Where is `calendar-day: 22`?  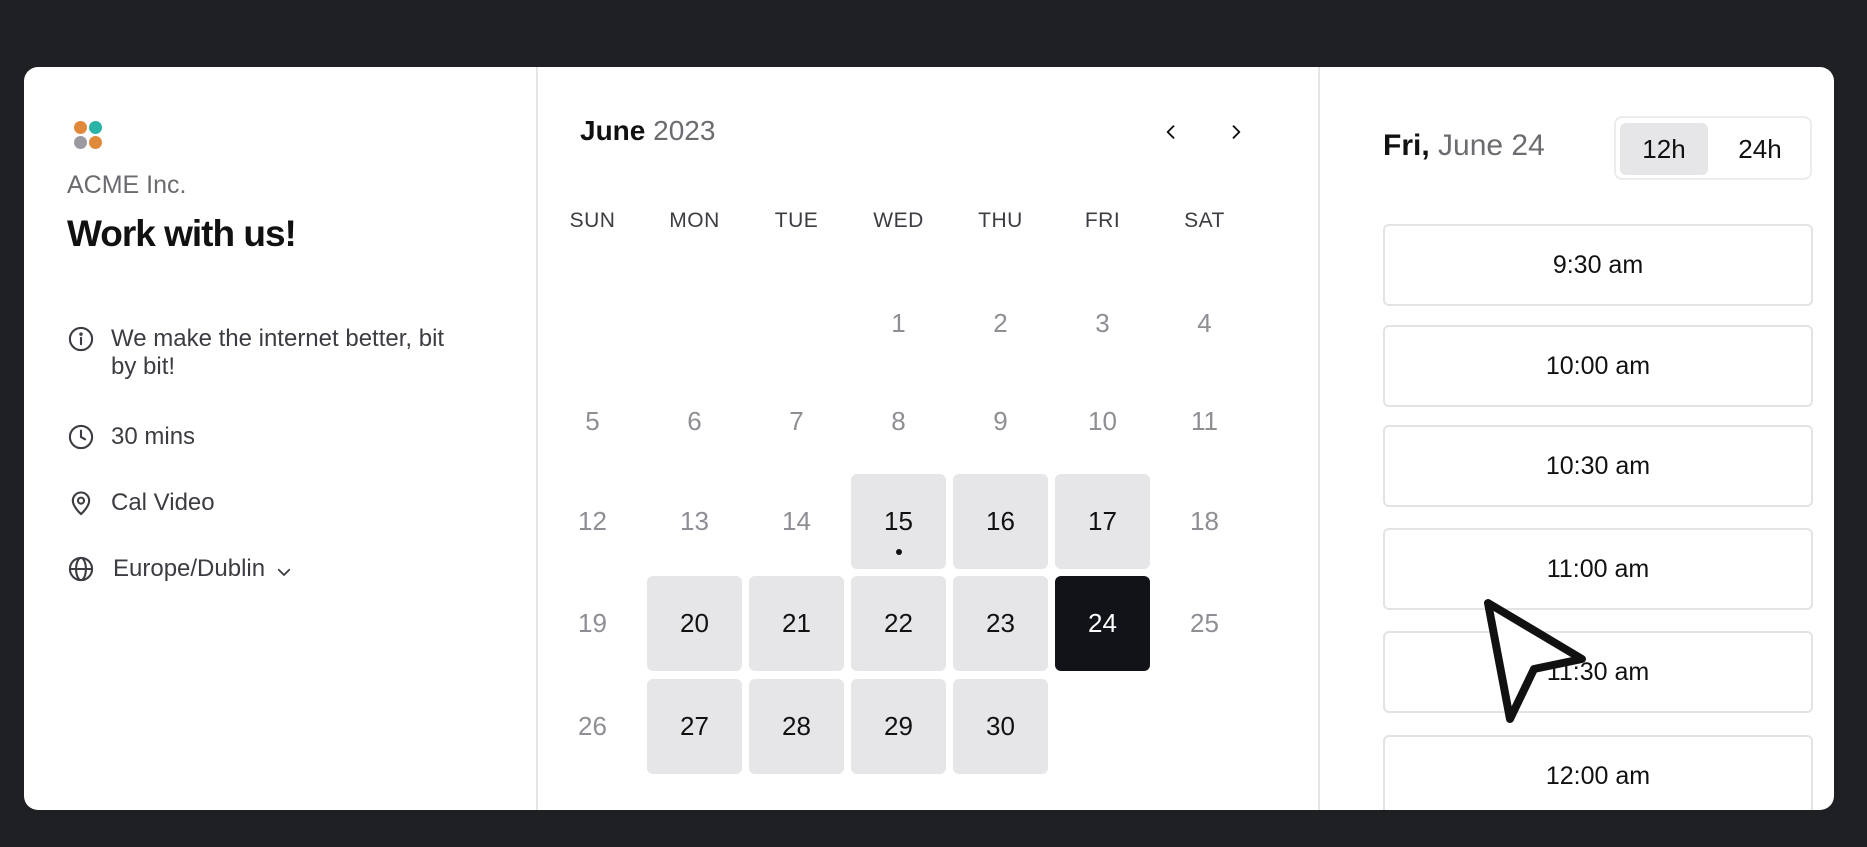
calendar-day: 22 is located at coordinates (898, 623).